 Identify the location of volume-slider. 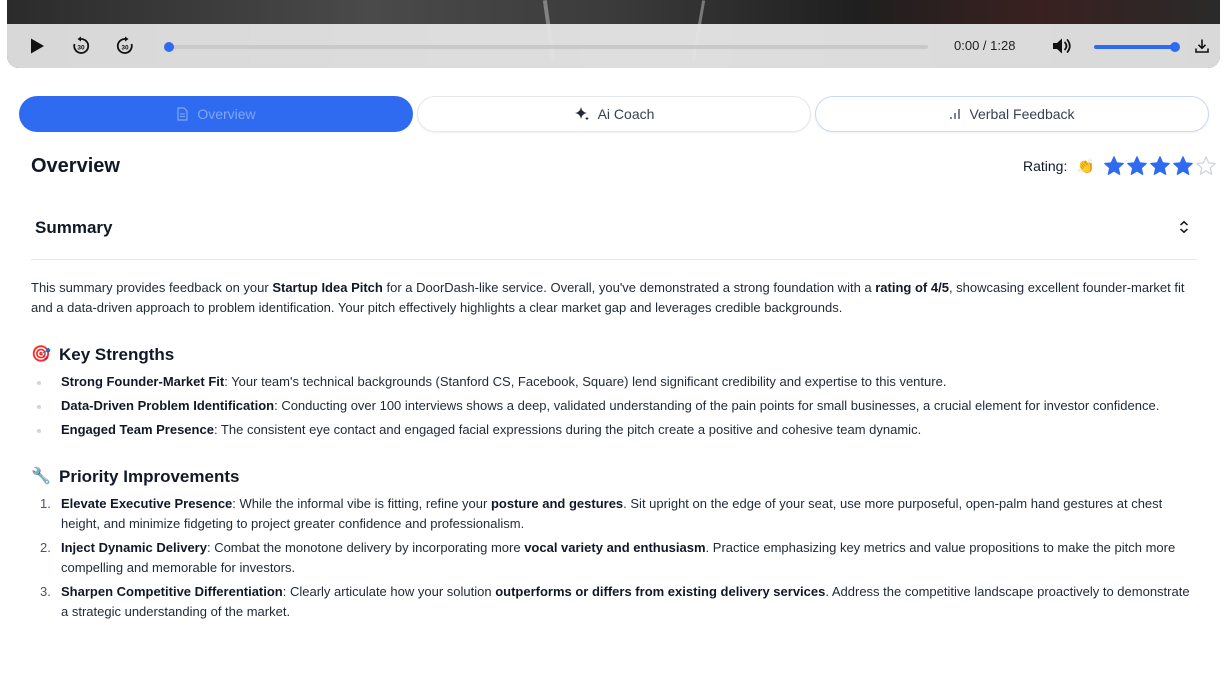
(1137, 47).